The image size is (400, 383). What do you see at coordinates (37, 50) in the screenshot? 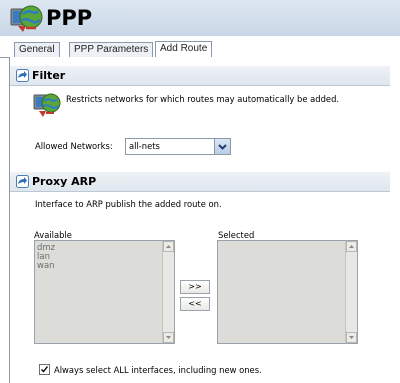
I see `tab-general: General` at bounding box center [37, 50].